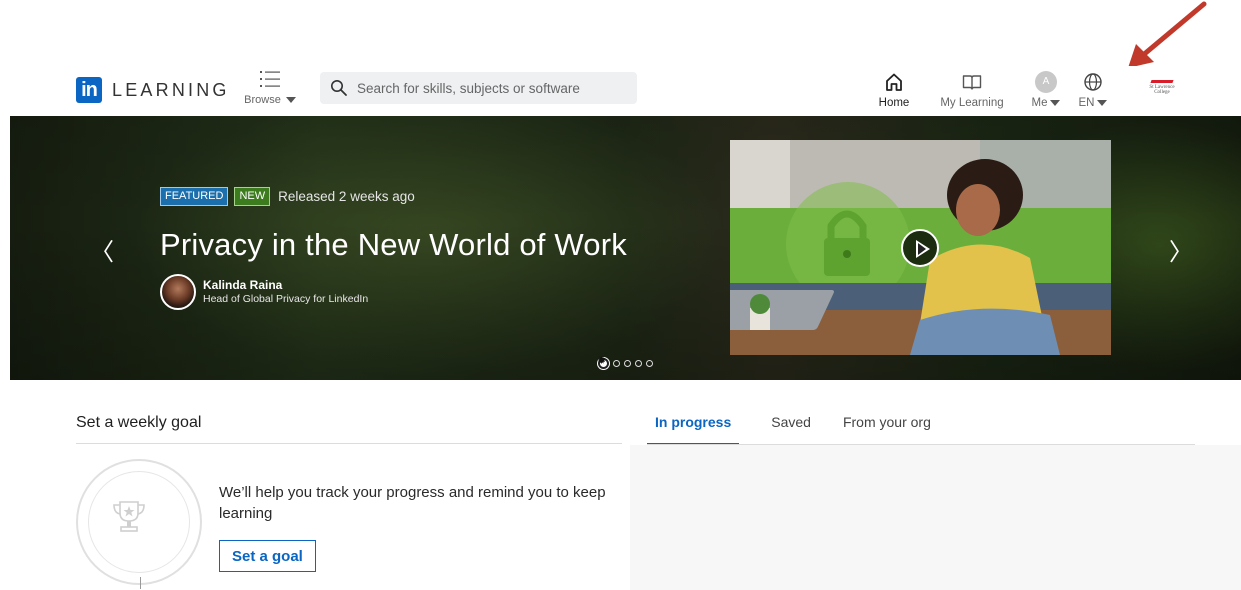 The image size is (1241, 590). I want to click on goal-progress-ring, so click(139, 524).